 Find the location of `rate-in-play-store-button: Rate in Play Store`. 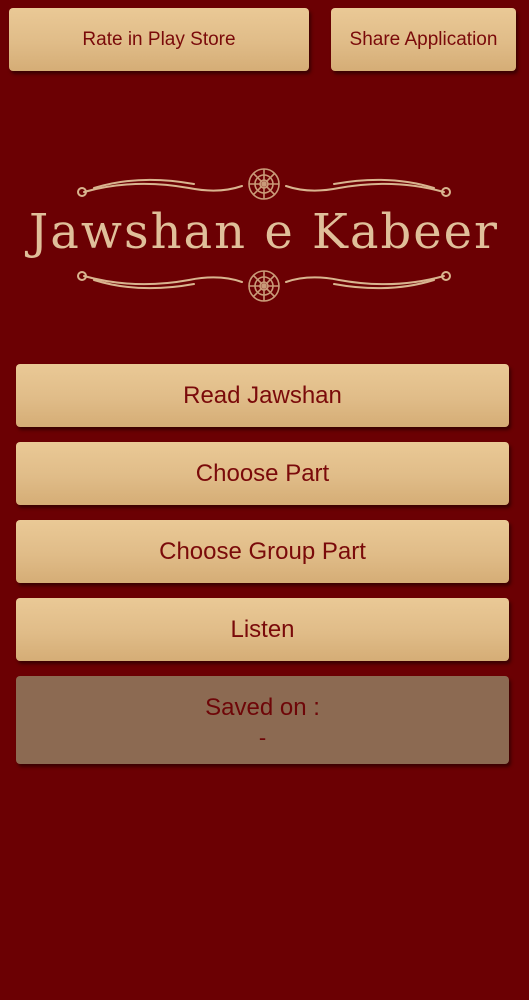

rate-in-play-store-button: Rate in Play Store is located at coordinates (159, 39).